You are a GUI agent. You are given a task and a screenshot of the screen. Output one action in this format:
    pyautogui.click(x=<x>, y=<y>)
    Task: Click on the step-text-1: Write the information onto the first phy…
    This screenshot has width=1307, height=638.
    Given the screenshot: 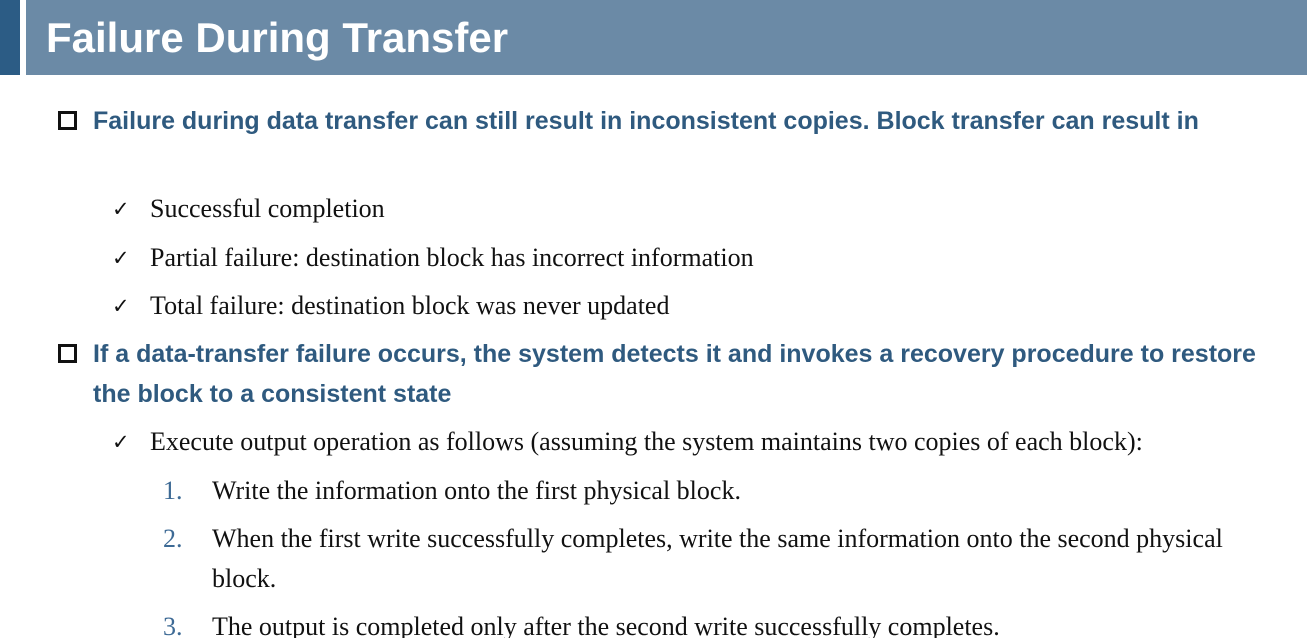 What is the action you would take?
    pyautogui.click(x=476, y=490)
    